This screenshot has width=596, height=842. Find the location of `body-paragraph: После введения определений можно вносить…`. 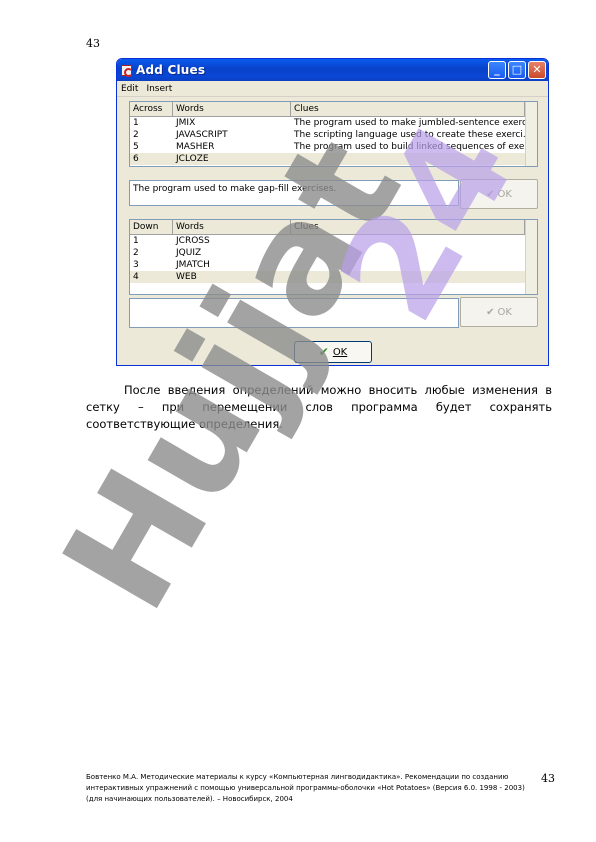

body-paragraph: После введения определений можно вносить… is located at coordinates (319, 407).